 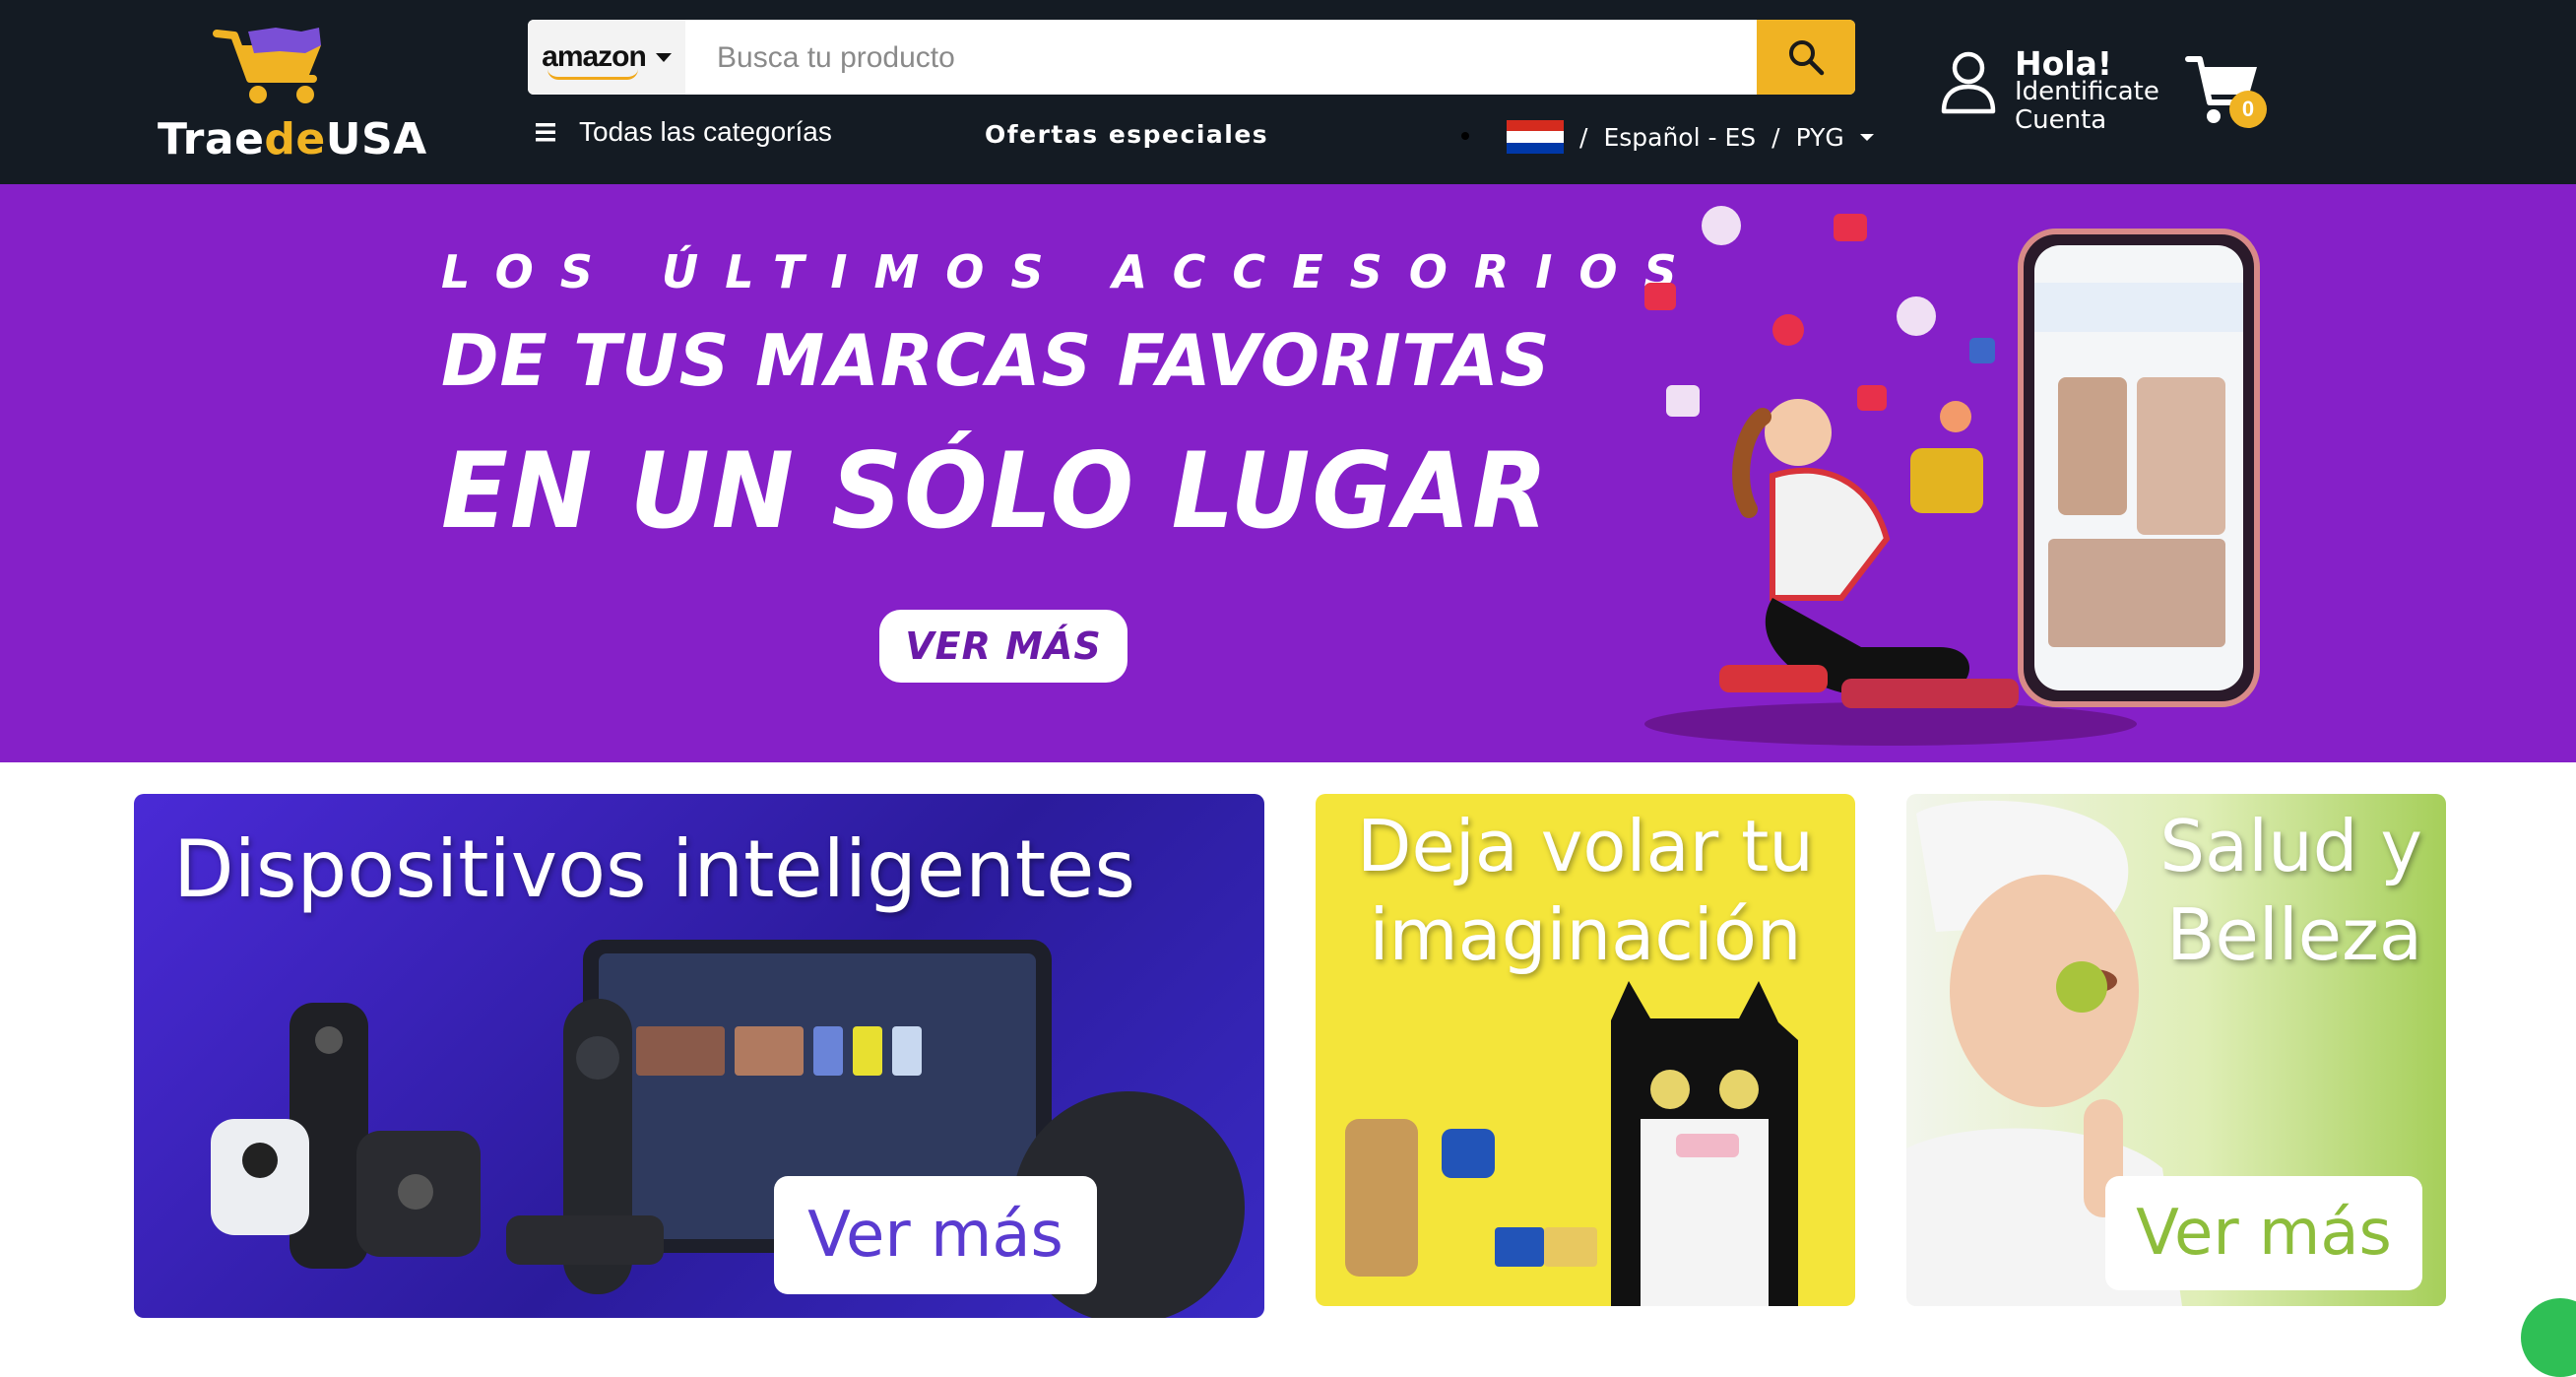 I want to click on language-label: Español - ES, so click(x=1680, y=137).